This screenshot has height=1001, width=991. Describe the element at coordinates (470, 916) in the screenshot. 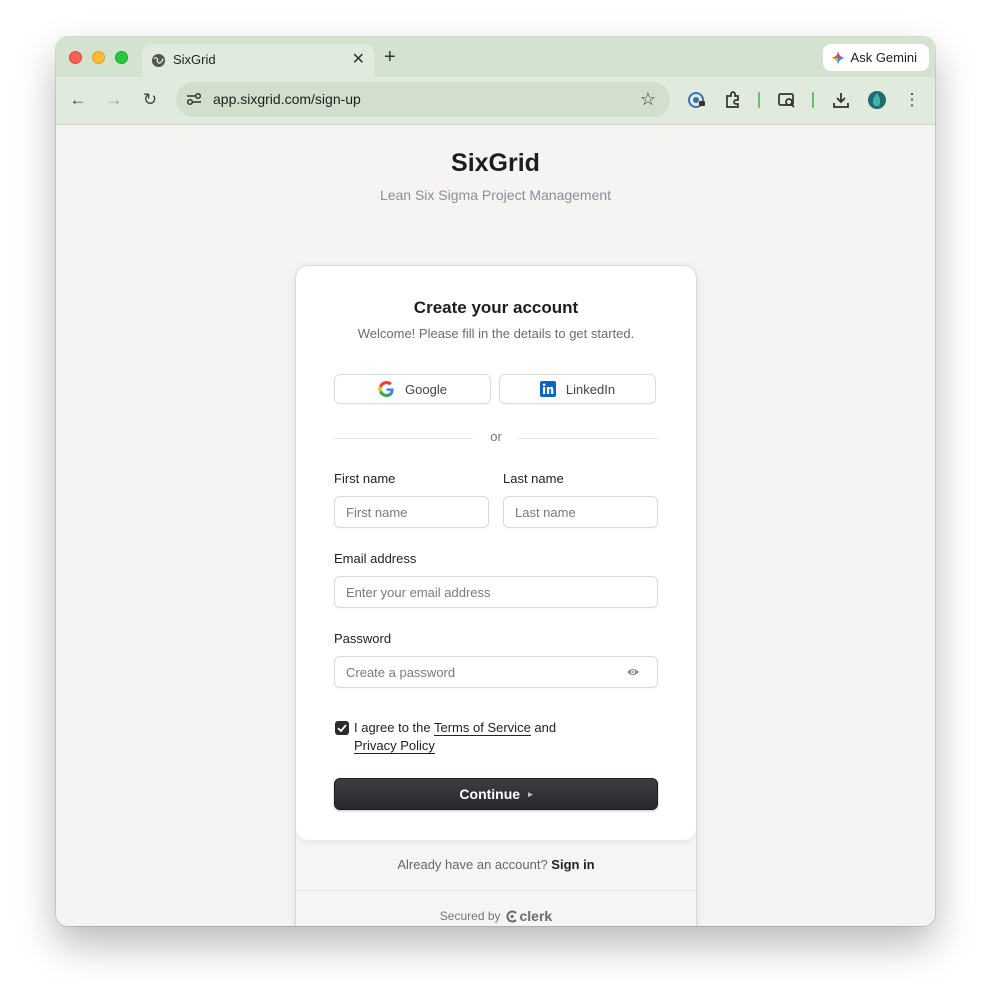

I see `secured-by-text: Secured by` at that location.